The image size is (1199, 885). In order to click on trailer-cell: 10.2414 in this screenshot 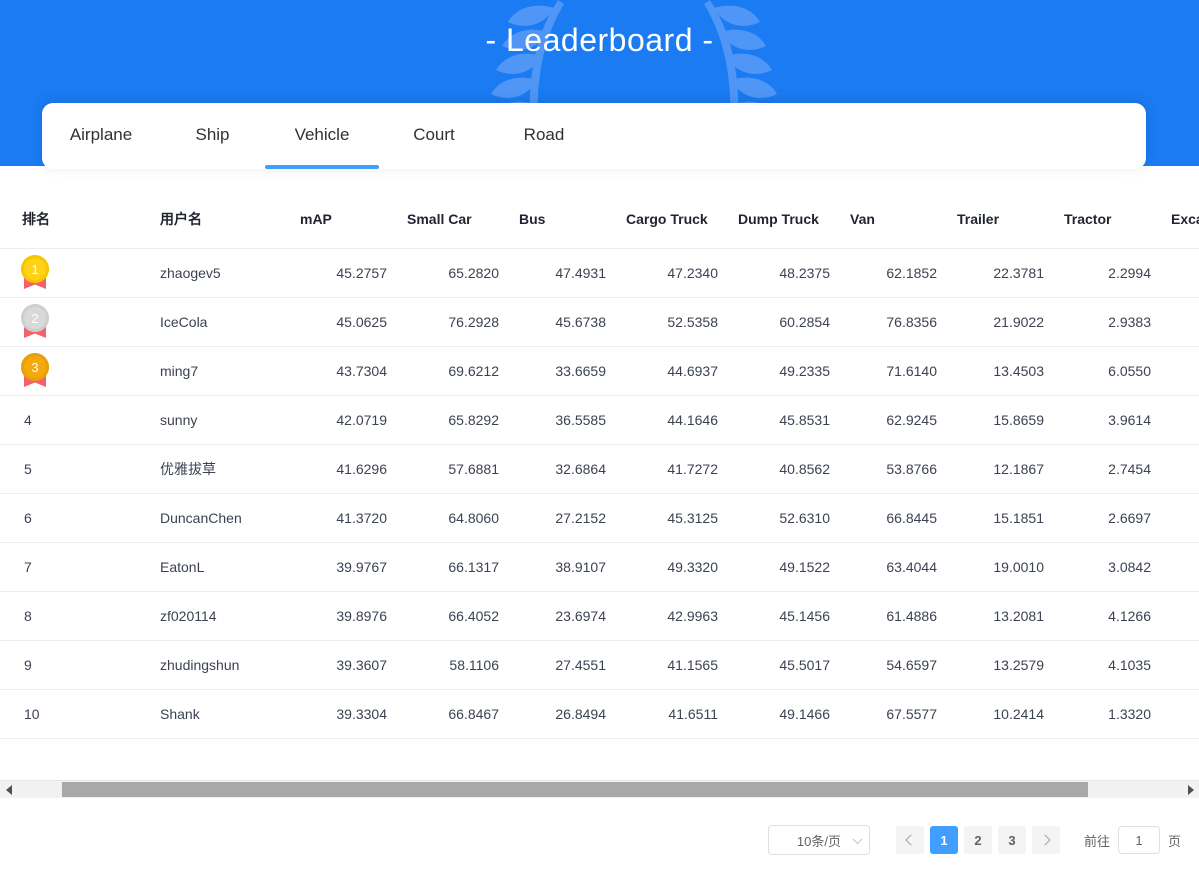, I will do `click(998, 714)`.